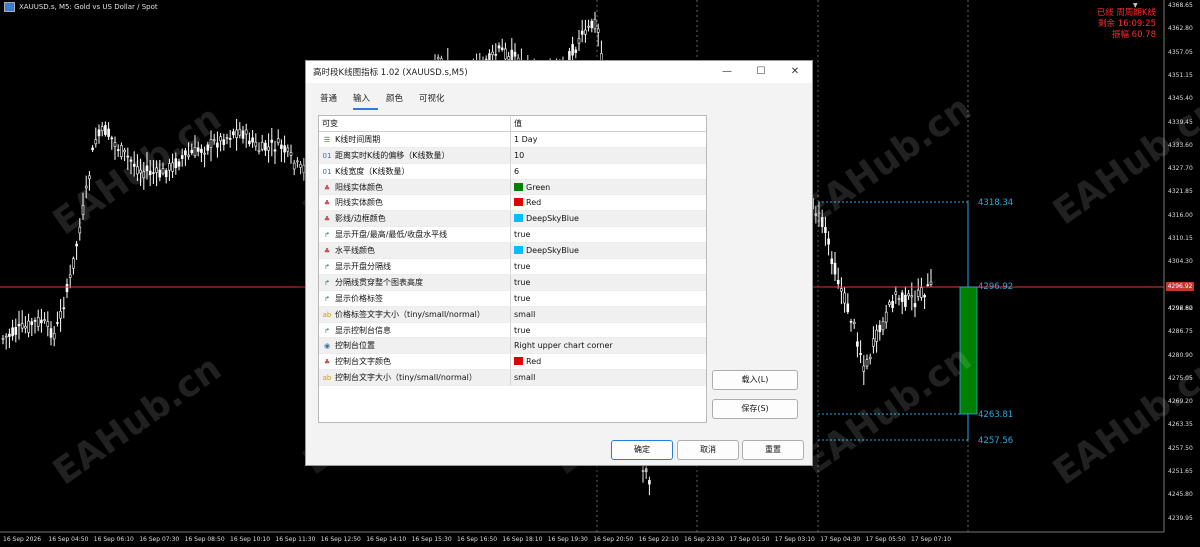  I want to click on param-row: ♣ 阳线实体颜色 Green, so click(512, 187).